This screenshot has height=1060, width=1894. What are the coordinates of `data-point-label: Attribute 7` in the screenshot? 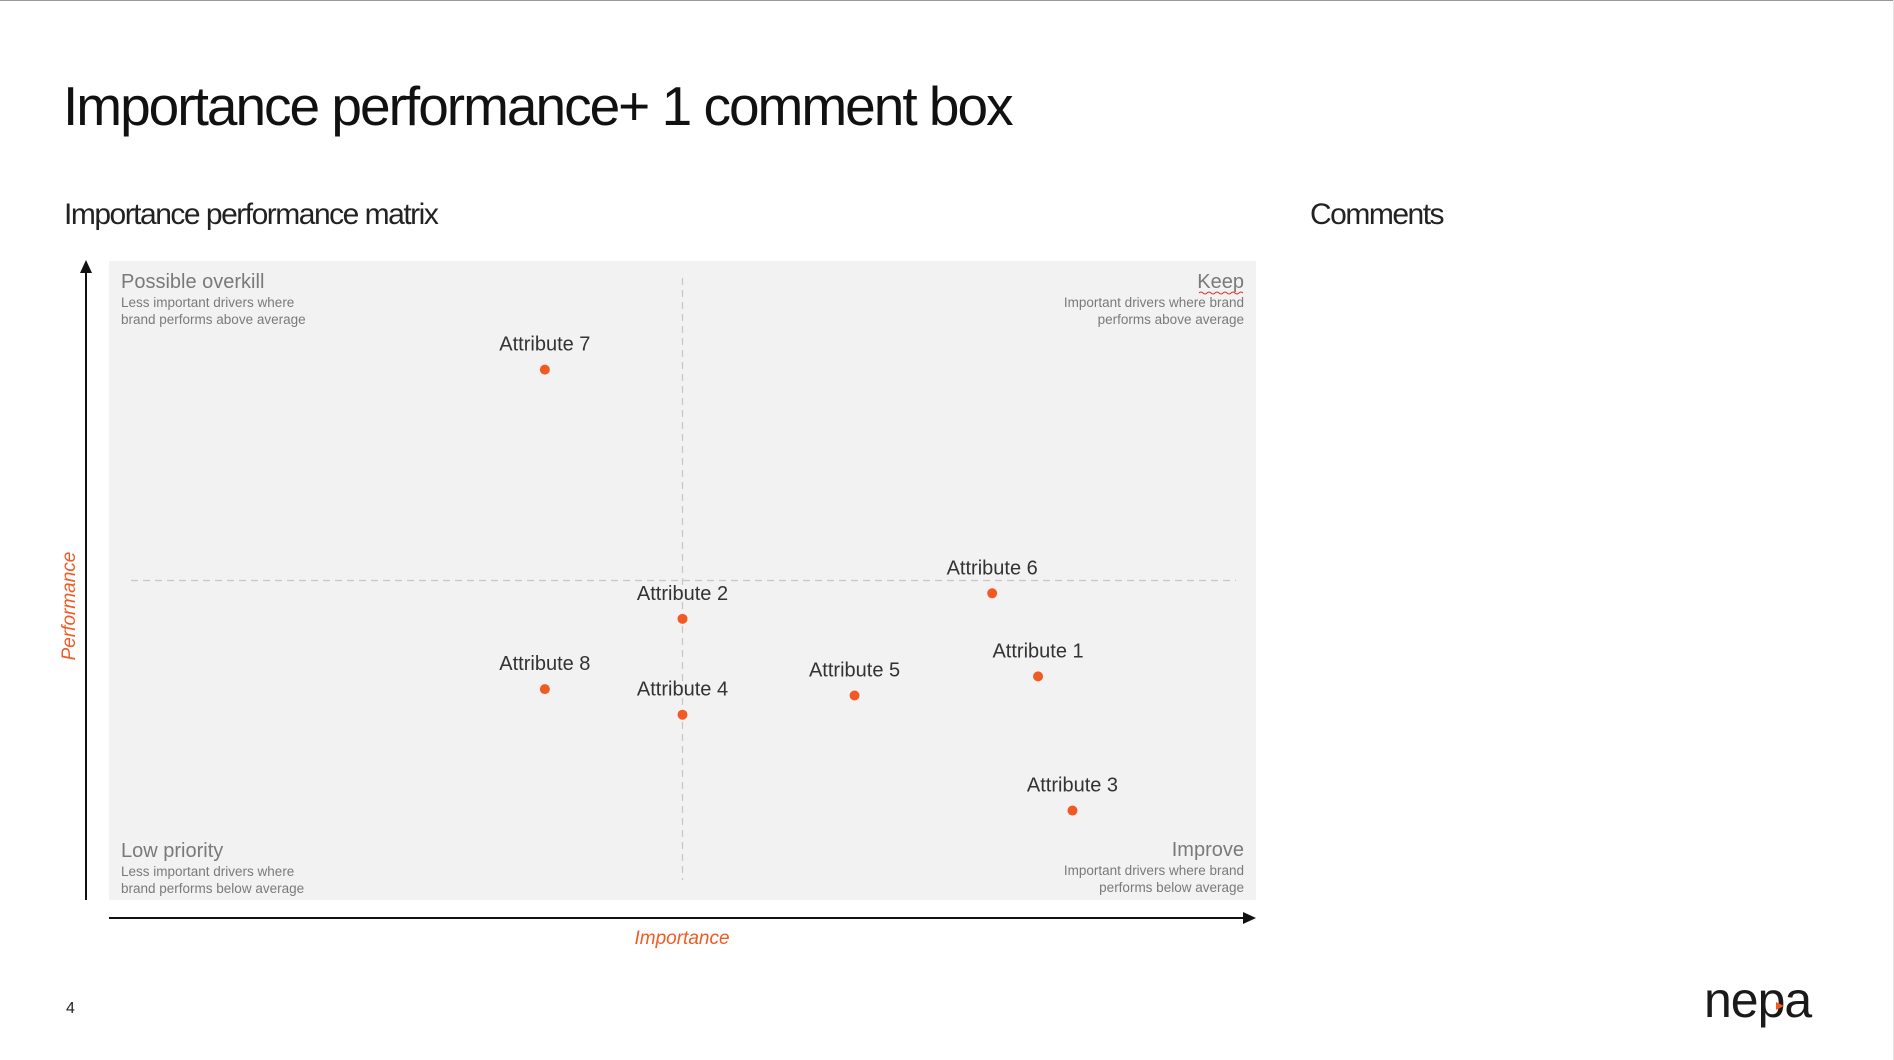 It's located at (544, 345).